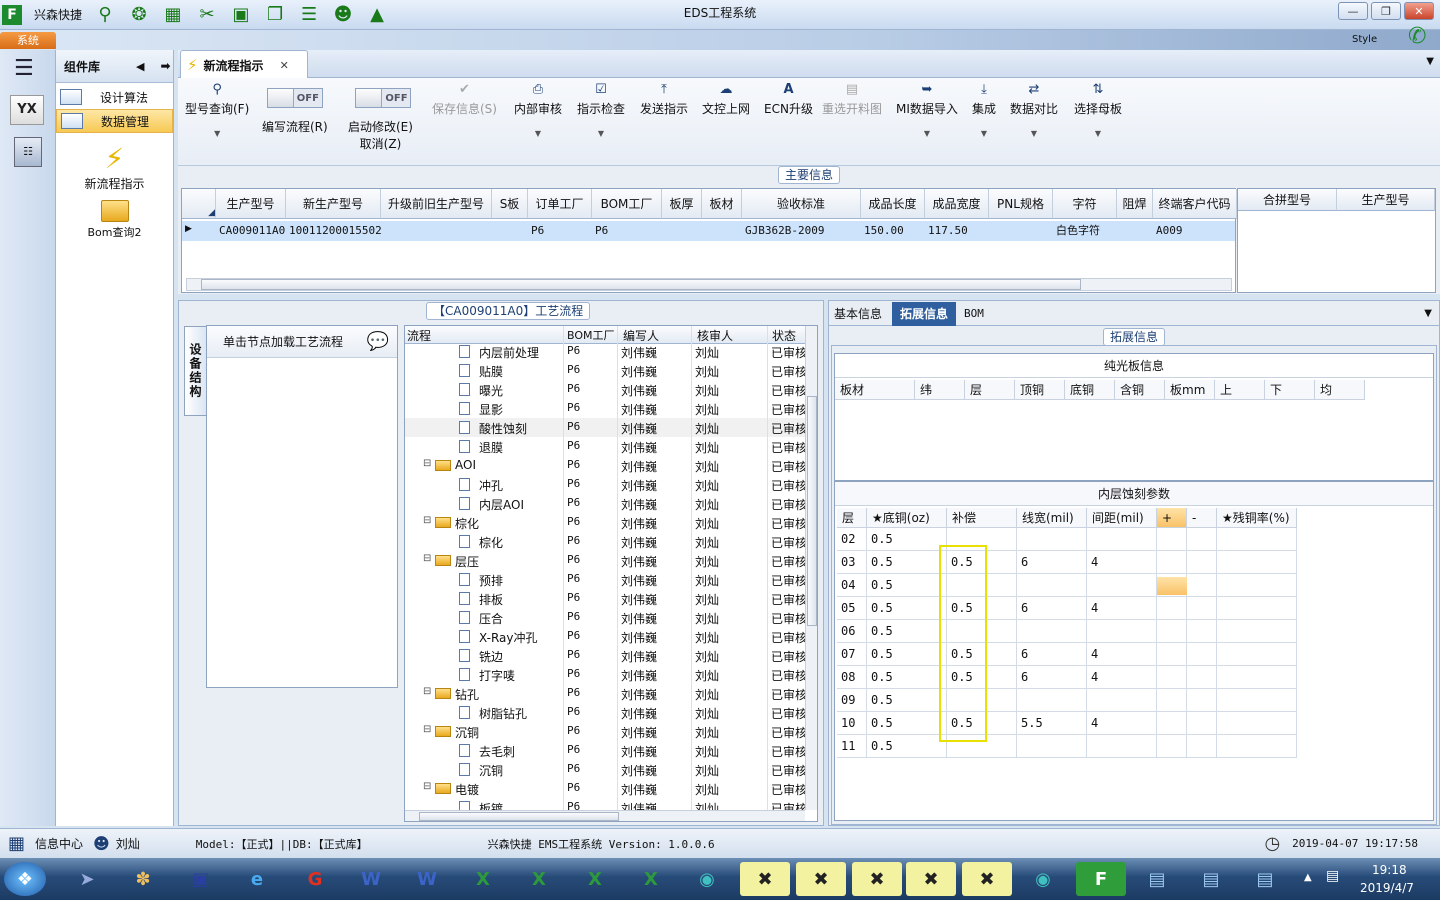  What do you see at coordinates (601, 110) in the screenshot?
I see `instruction-check-button: ☑ 指示检查 ▼` at bounding box center [601, 110].